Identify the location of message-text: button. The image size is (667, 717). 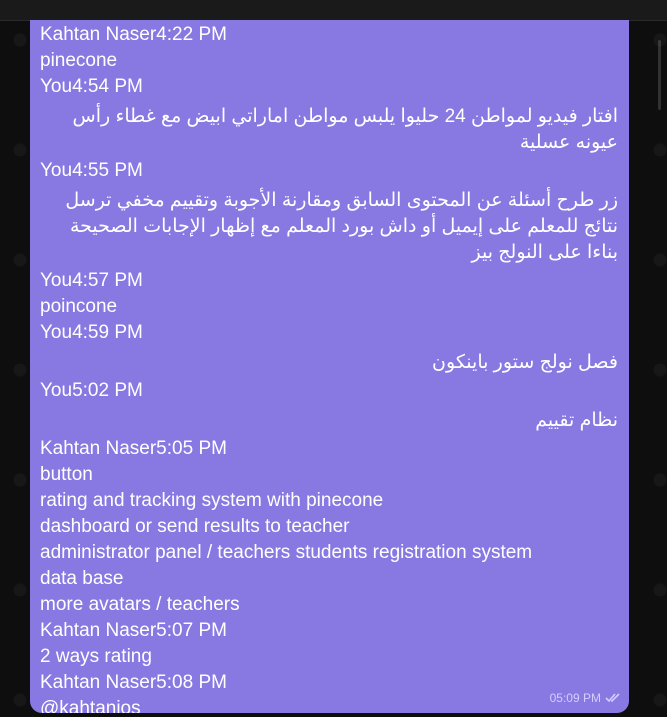
(66, 474).